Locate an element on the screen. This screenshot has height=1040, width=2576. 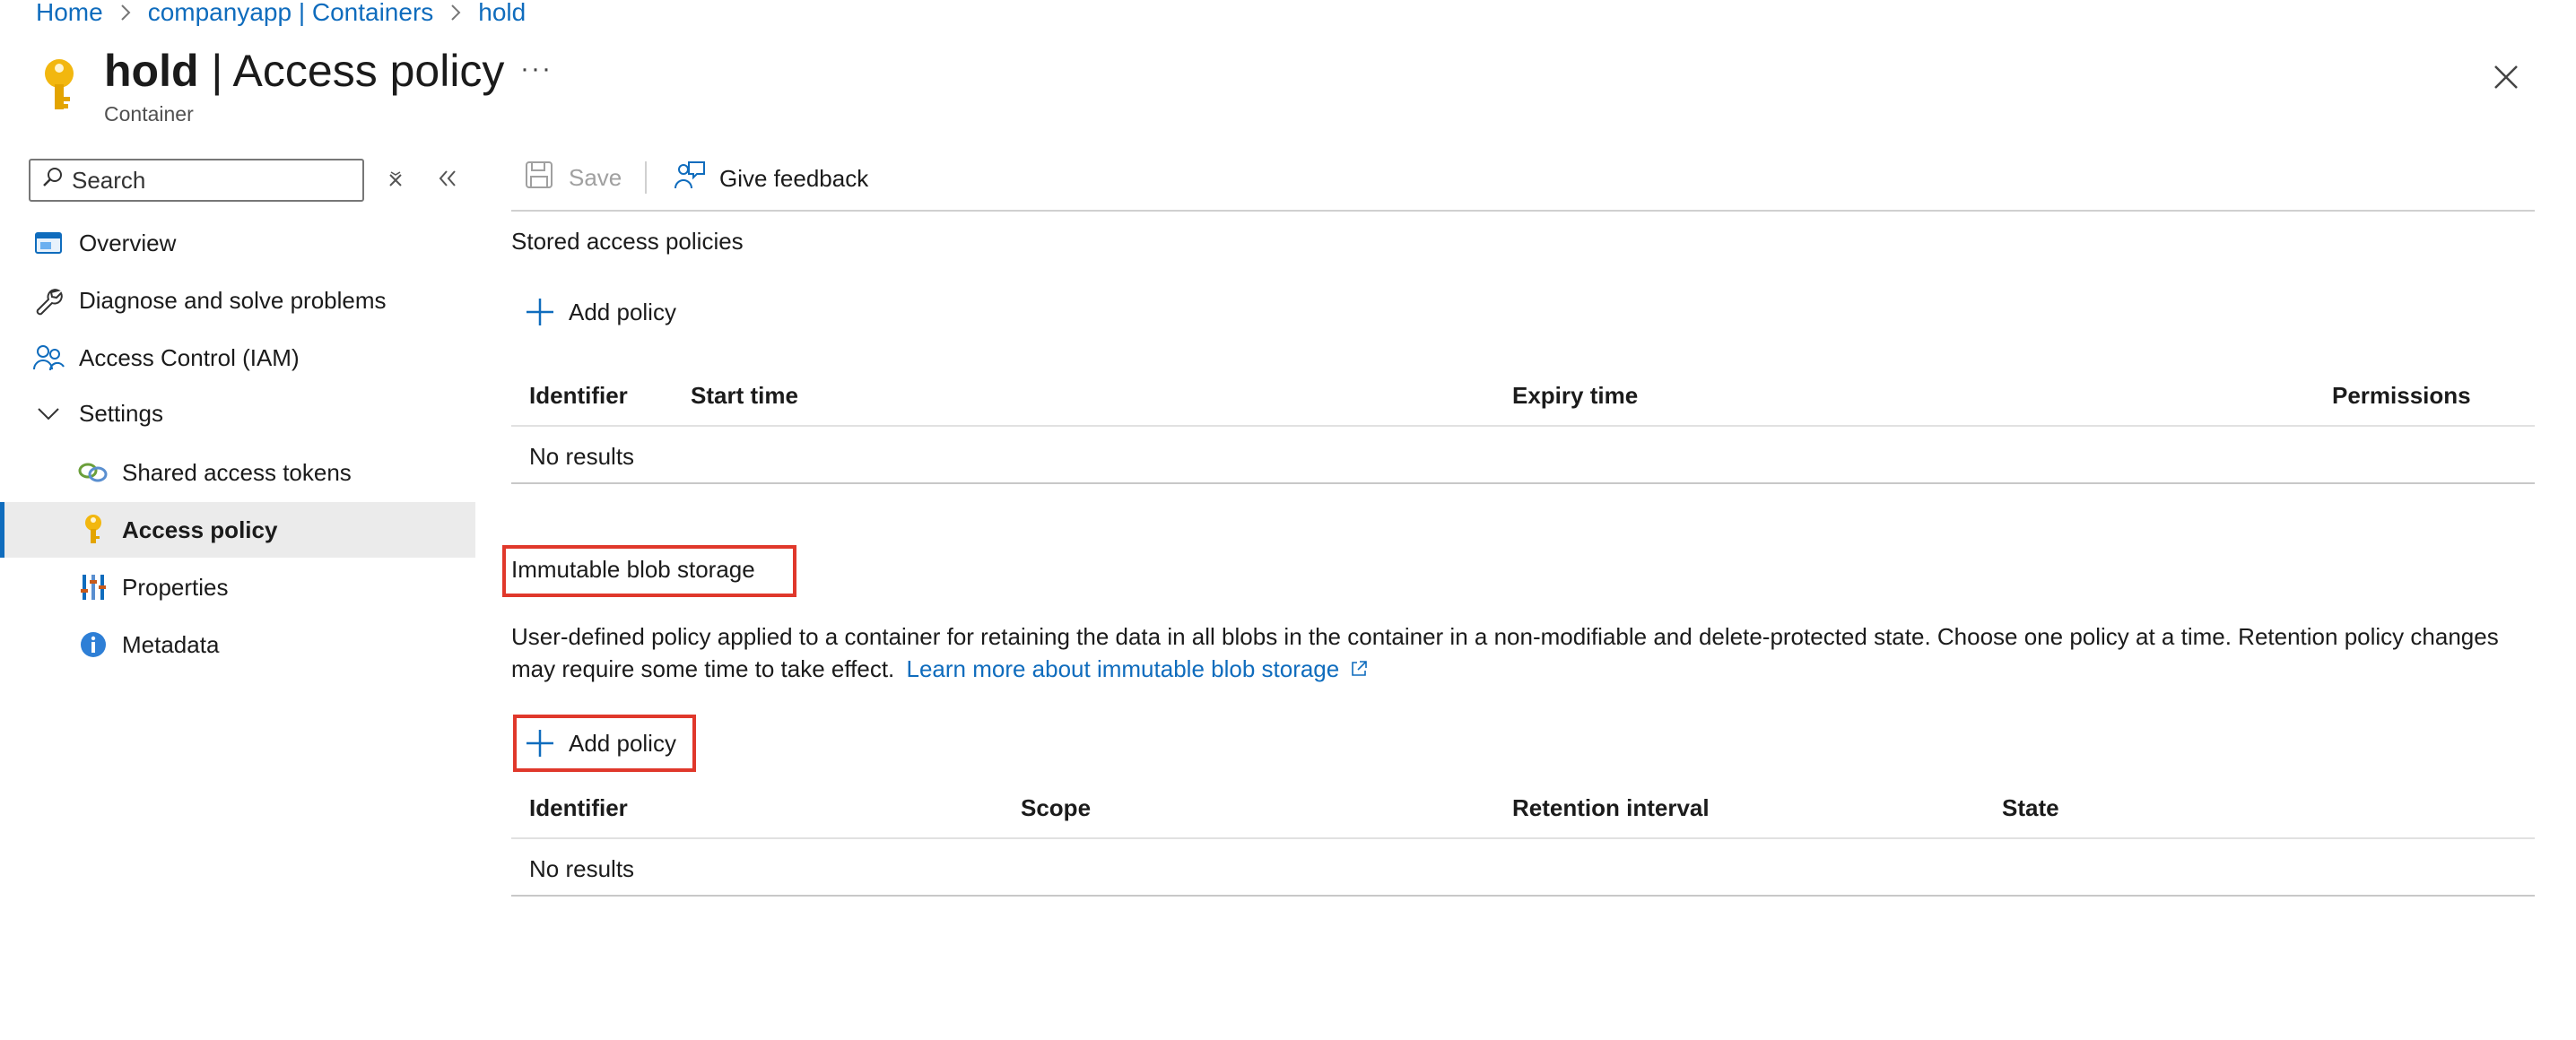
save-label: Save is located at coordinates (595, 177).